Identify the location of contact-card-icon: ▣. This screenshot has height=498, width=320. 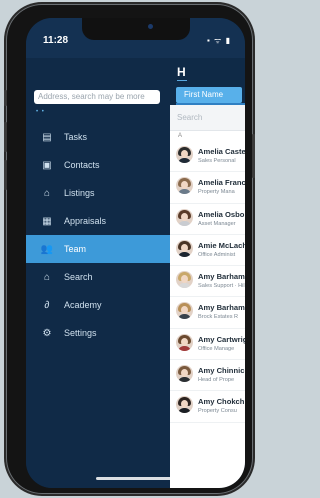
(47, 165).